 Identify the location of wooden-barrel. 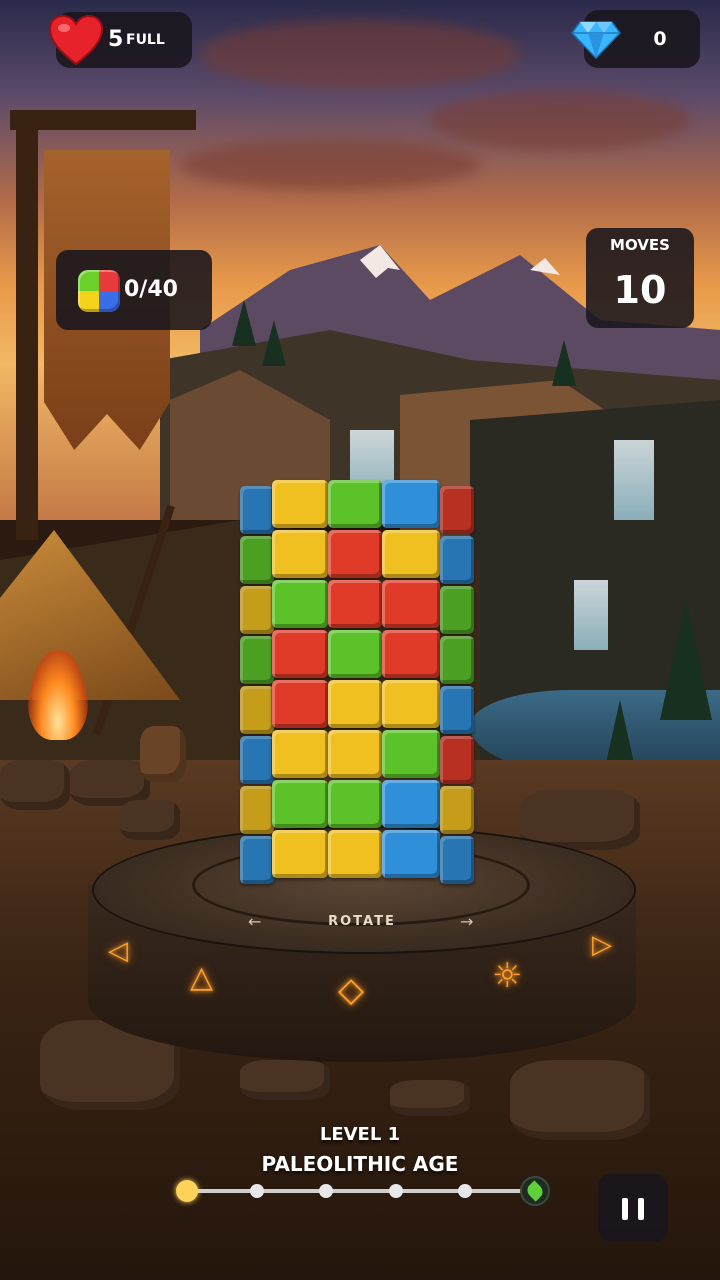
(163, 754).